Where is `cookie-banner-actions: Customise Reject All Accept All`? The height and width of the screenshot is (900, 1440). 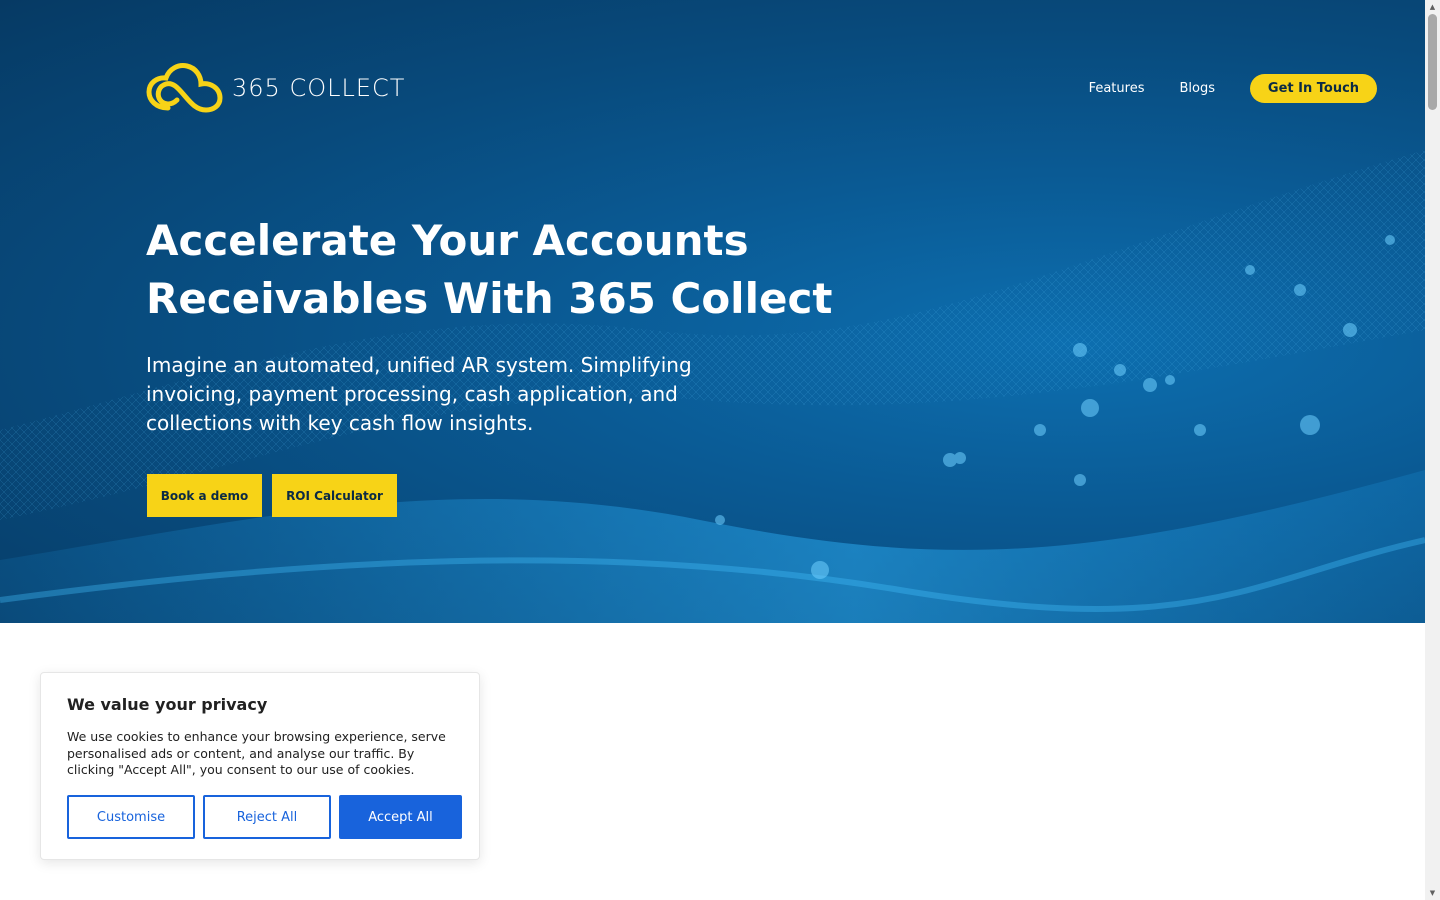
cookie-banner-actions: Customise Reject All Accept All is located at coordinates (264, 817).